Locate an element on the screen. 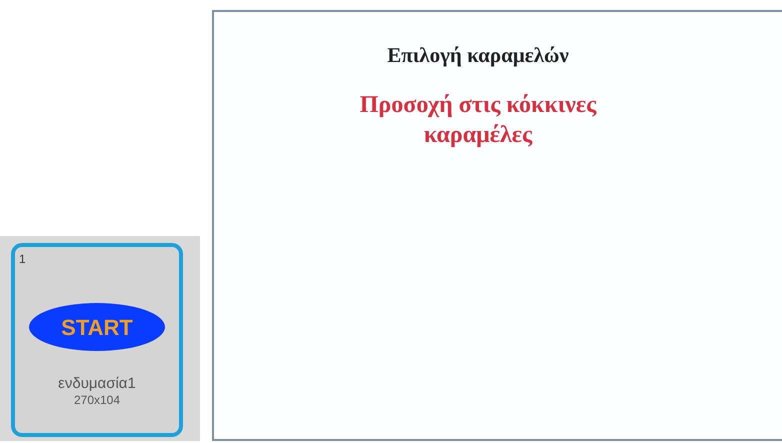  costume-thumbnail: 1 START ενδυμασία1 270x104 is located at coordinates (97, 340).